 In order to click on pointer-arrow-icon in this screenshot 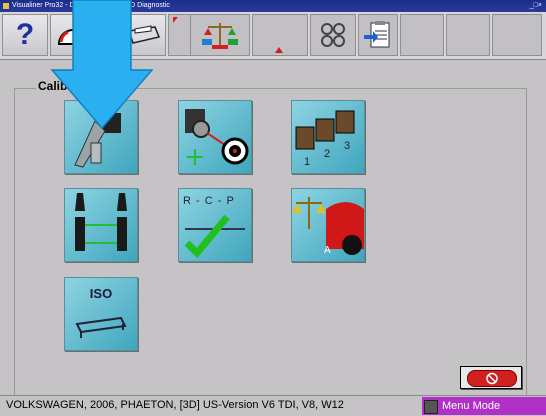, I will do `click(102, 65)`.